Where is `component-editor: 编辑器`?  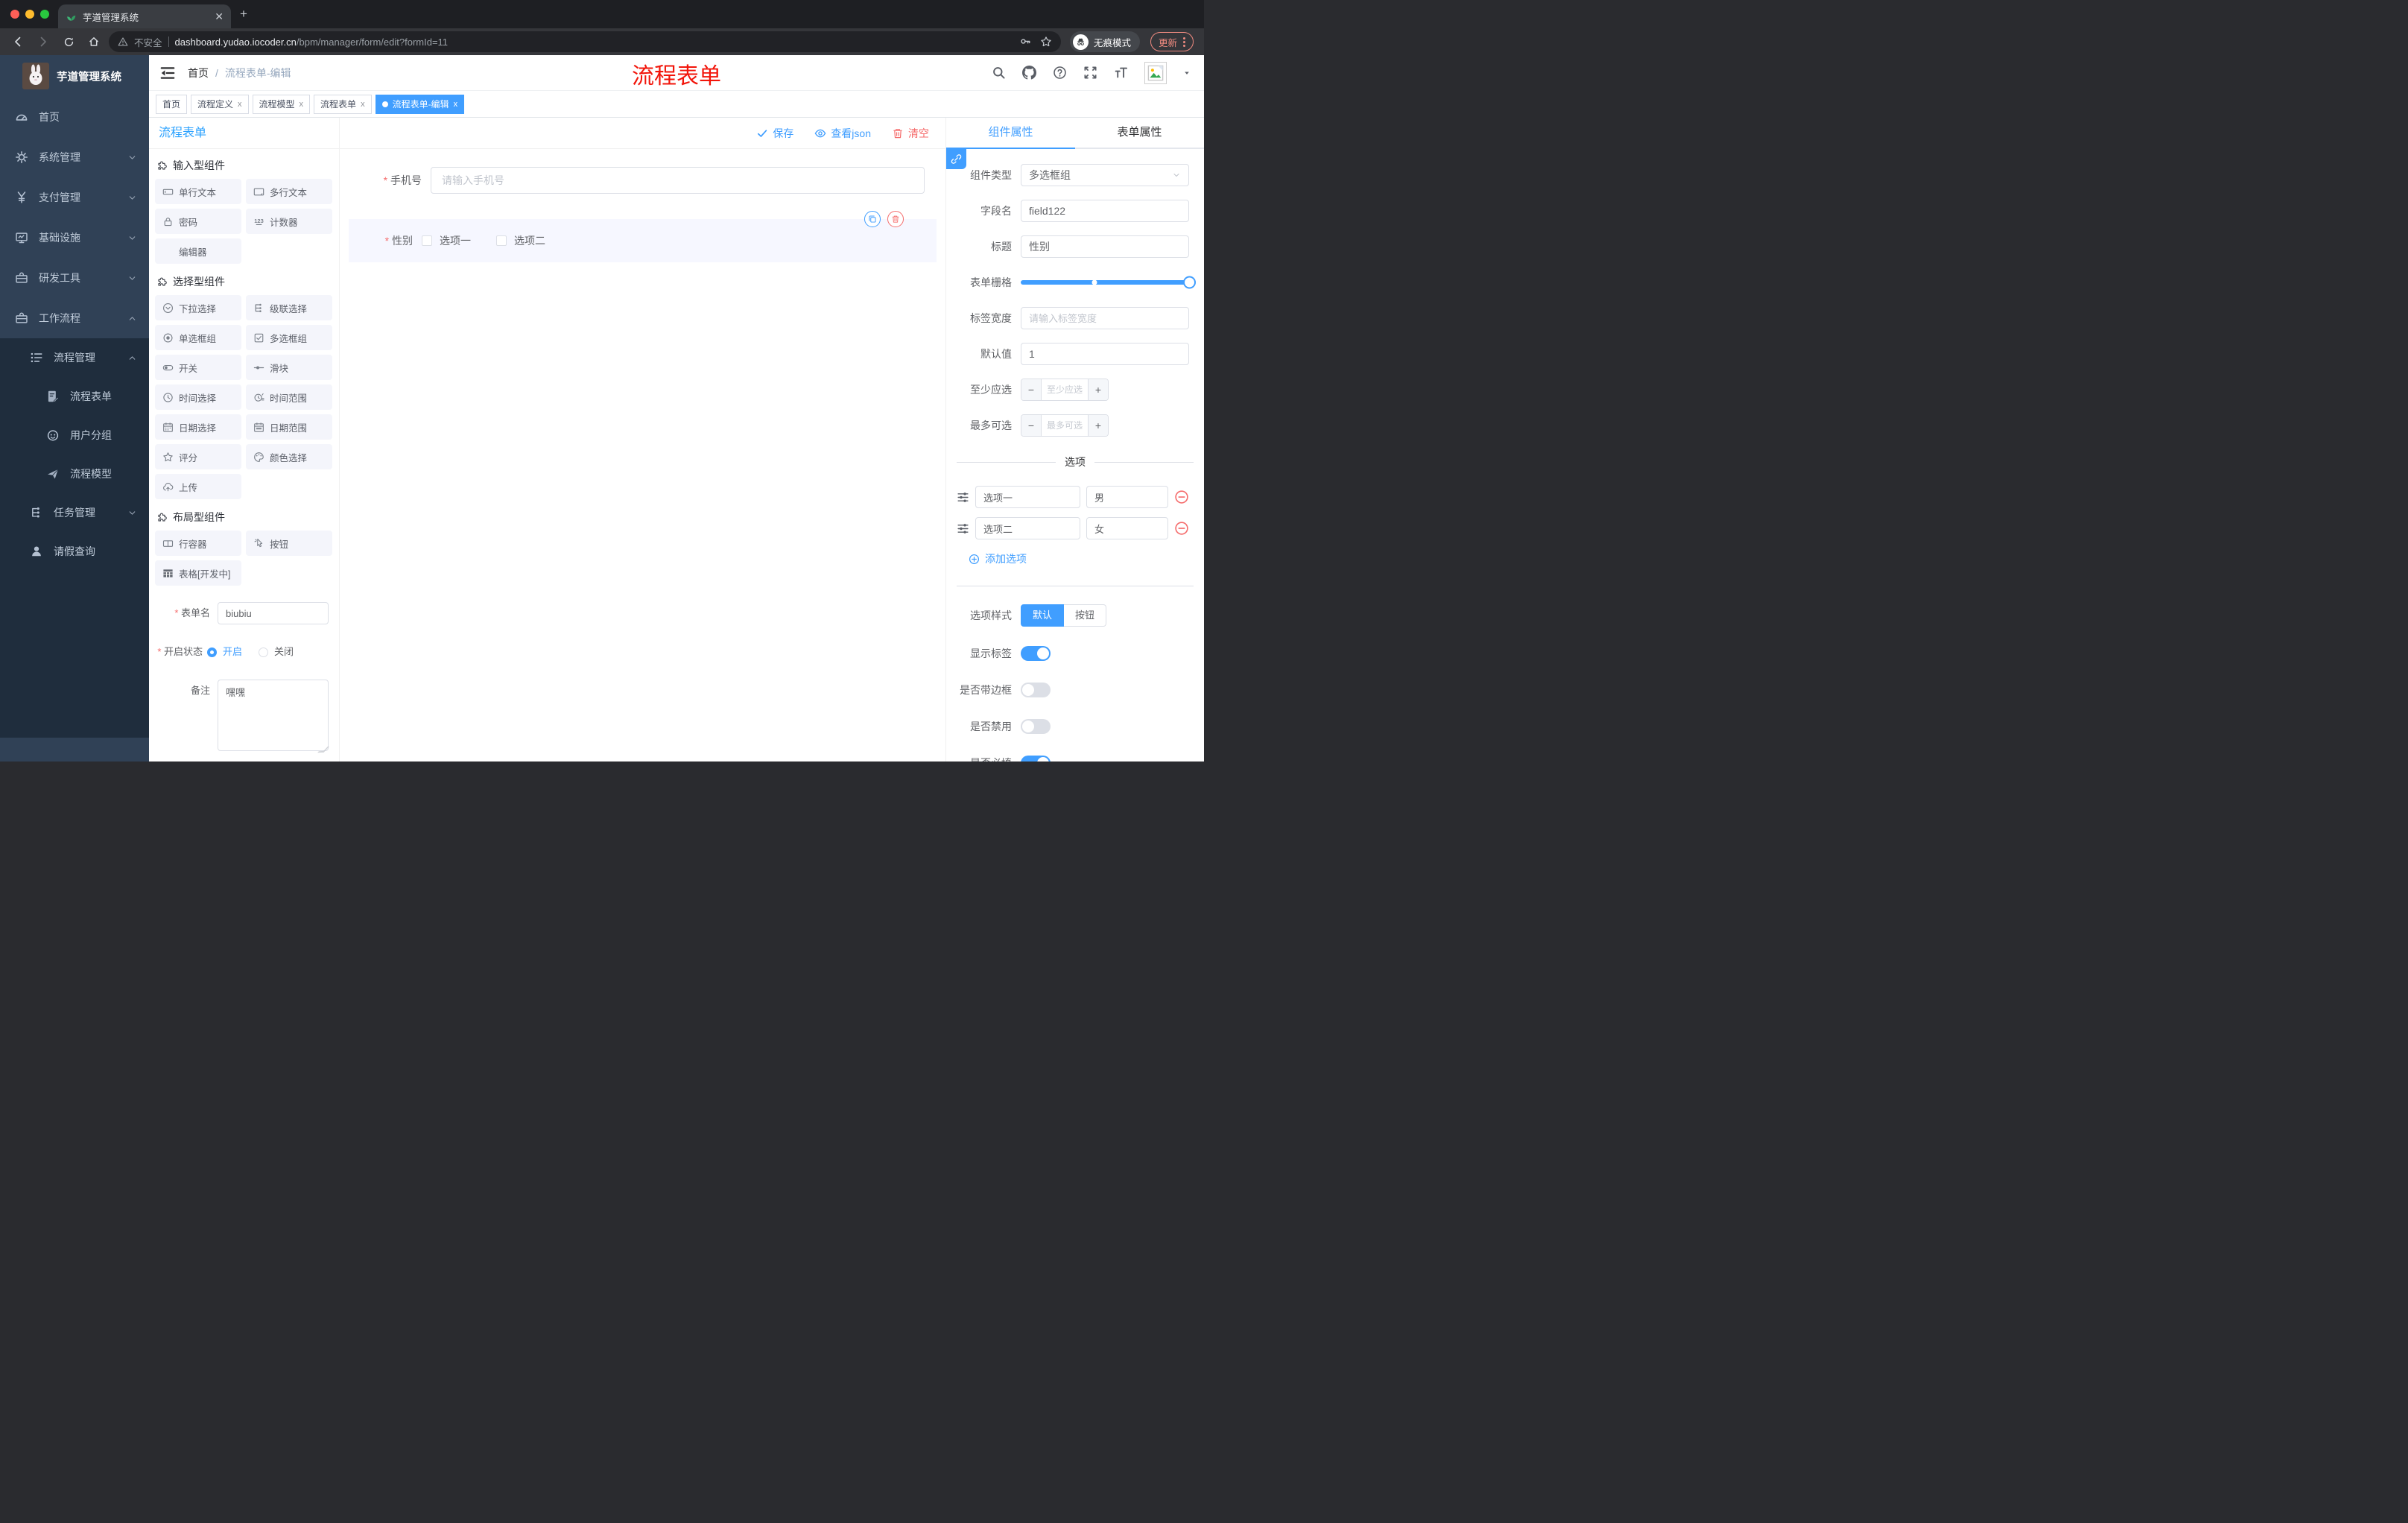
component-editor: 编辑器 is located at coordinates (198, 251).